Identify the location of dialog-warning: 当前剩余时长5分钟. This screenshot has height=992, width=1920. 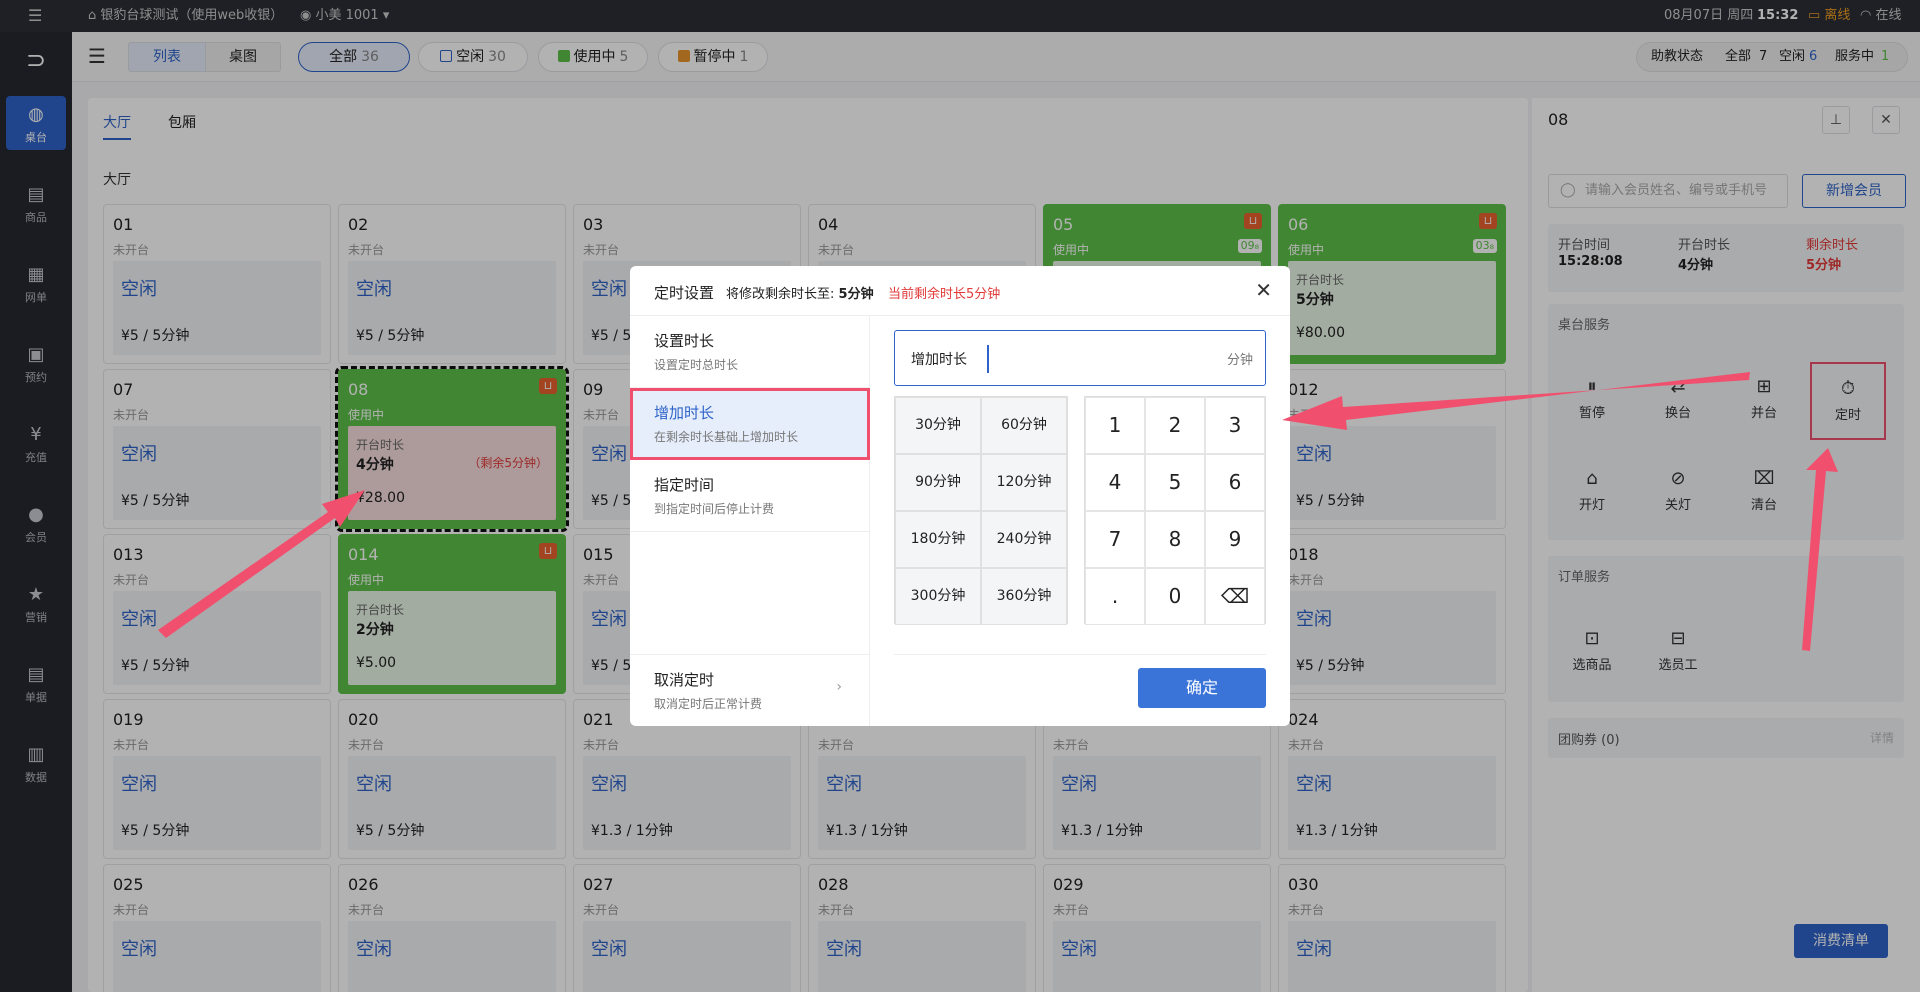
(944, 294).